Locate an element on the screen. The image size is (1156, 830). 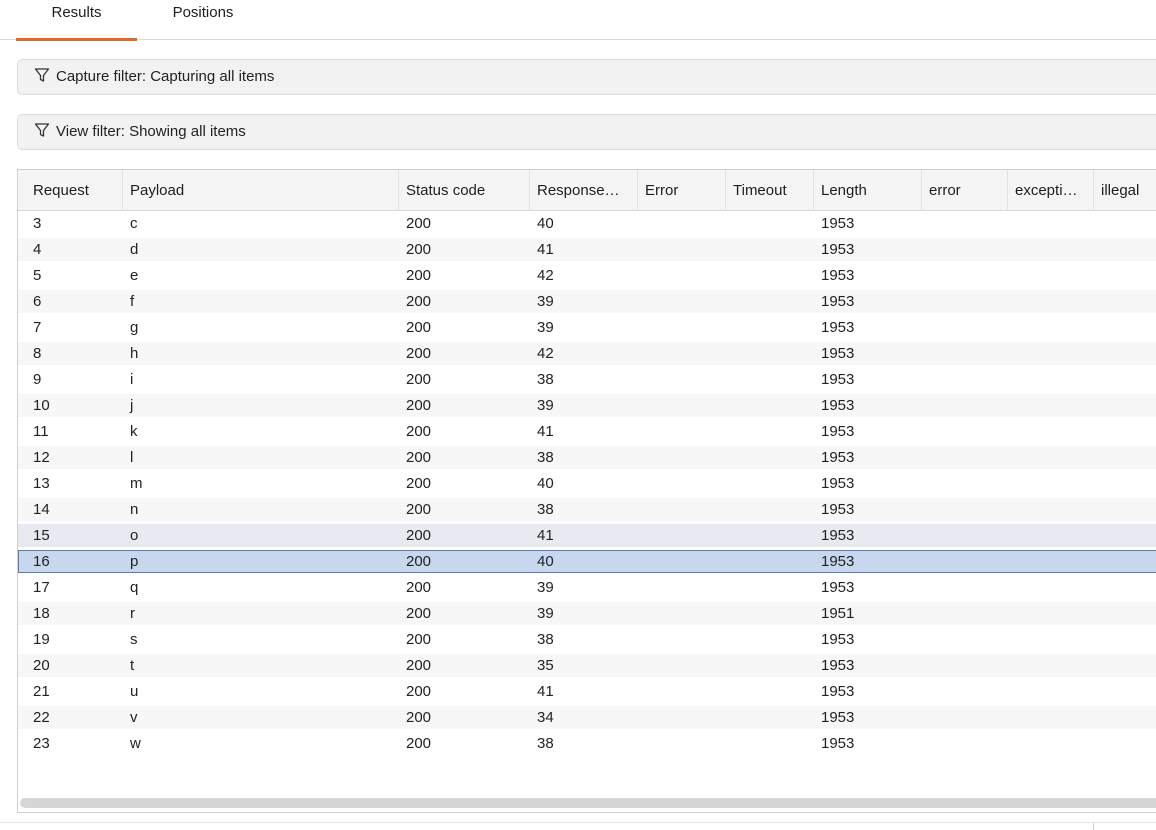
table-row: 14 n 200 38 1953 is located at coordinates (587, 509).